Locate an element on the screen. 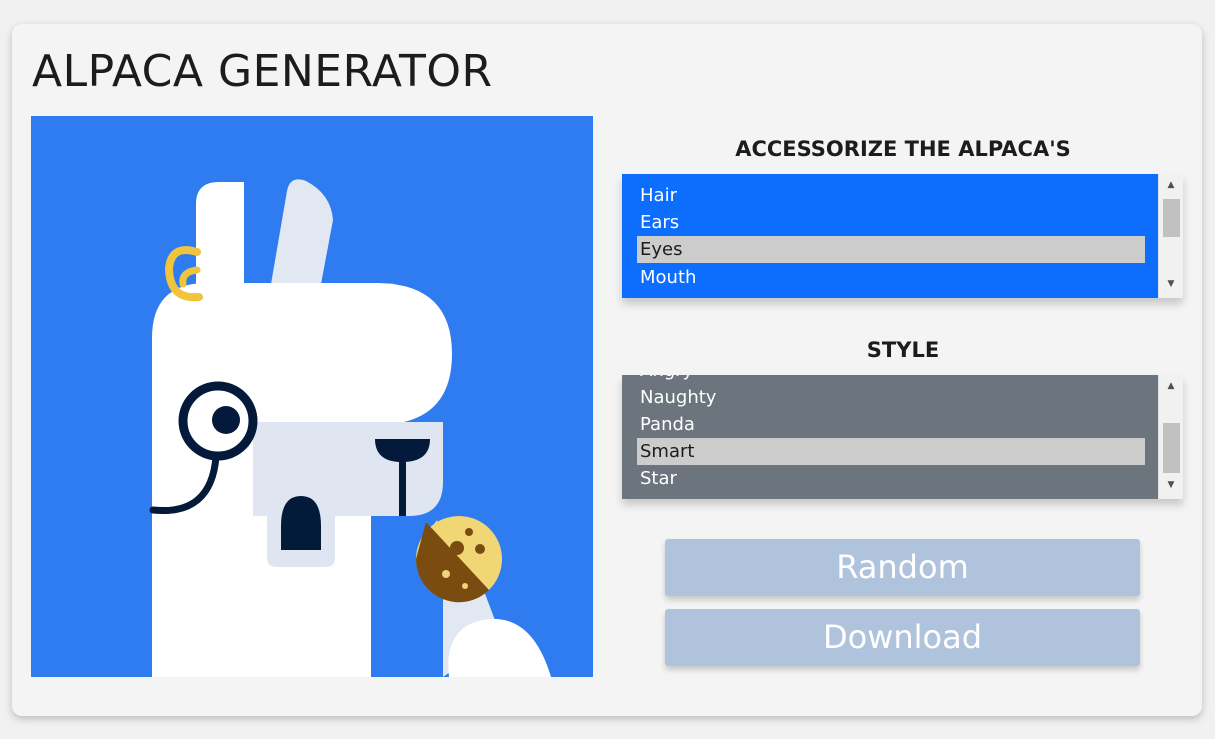 This screenshot has width=1215, height=739. style-label: STYLE is located at coordinates (903, 350).